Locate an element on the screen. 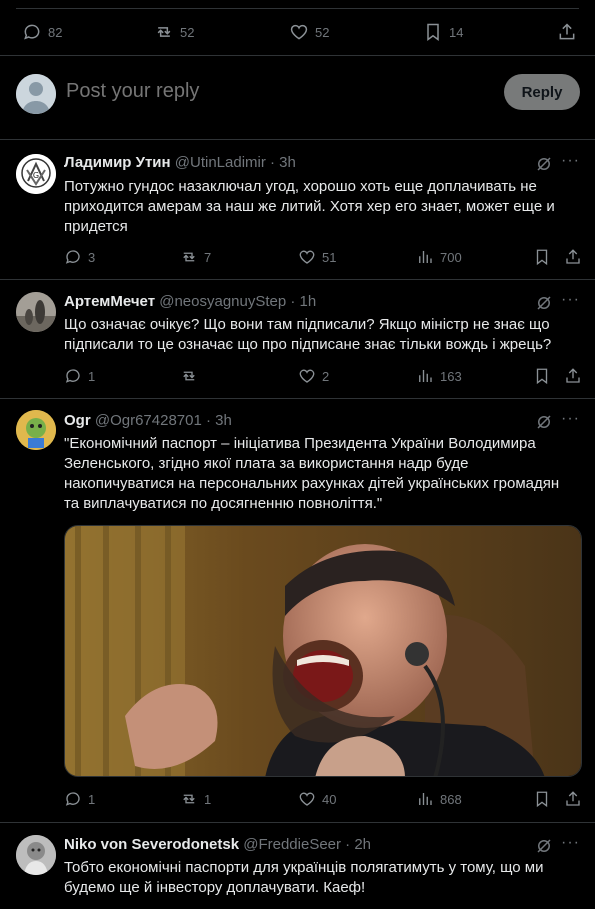  like-action: 51 is located at coordinates (317, 257).